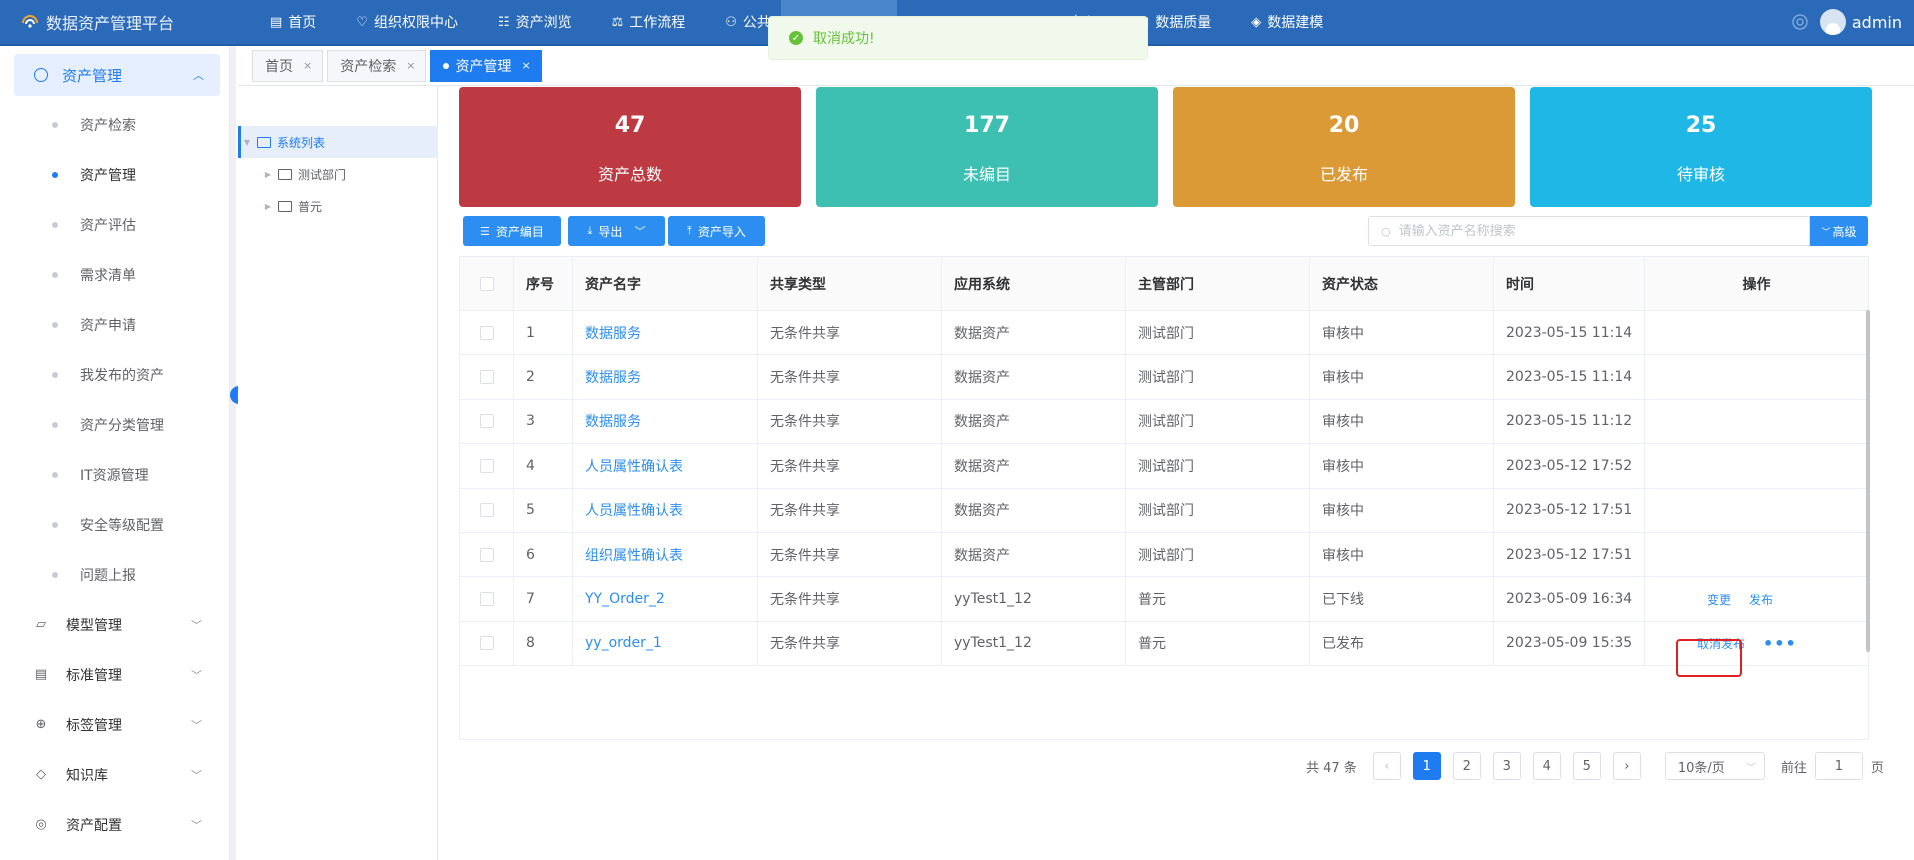  I want to click on tree-node-test-dept: ▶ 测试部门, so click(338, 174).